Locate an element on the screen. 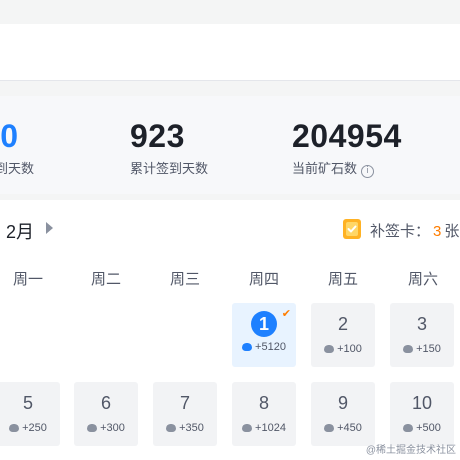 This screenshot has width=460, height=460. weekday-friday: 周五 is located at coordinates (342, 279).